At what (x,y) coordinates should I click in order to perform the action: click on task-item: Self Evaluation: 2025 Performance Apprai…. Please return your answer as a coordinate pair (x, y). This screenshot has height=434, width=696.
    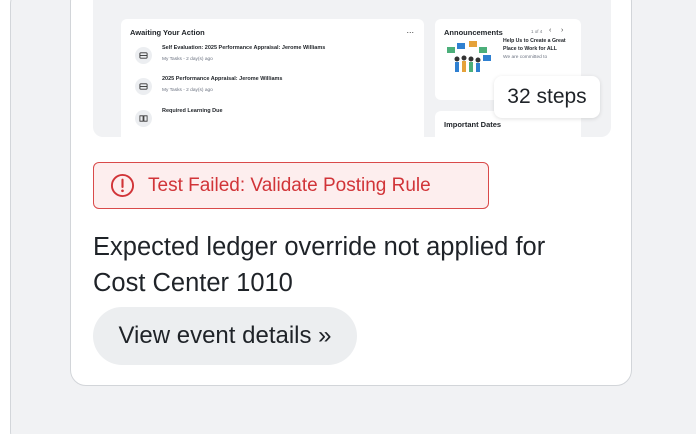
    Looking at the image, I should click on (270, 57).